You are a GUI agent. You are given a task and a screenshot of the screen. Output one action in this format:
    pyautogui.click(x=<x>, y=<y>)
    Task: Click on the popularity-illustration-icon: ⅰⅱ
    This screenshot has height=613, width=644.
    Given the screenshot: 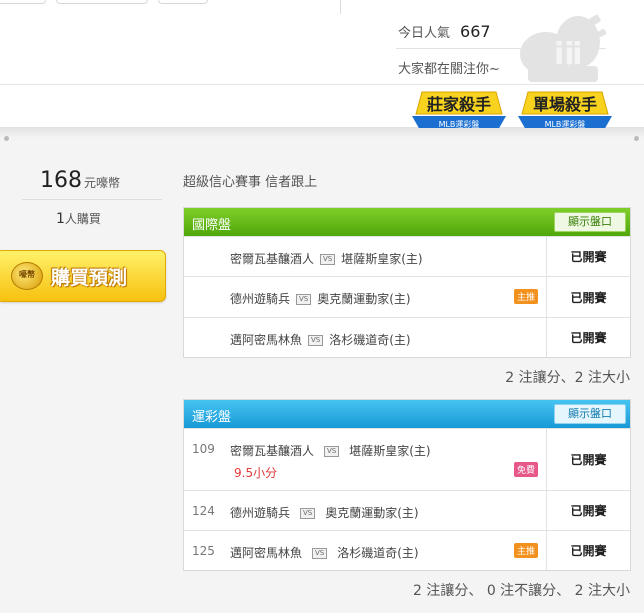 What is the action you would take?
    pyautogui.click(x=563, y=48)
    